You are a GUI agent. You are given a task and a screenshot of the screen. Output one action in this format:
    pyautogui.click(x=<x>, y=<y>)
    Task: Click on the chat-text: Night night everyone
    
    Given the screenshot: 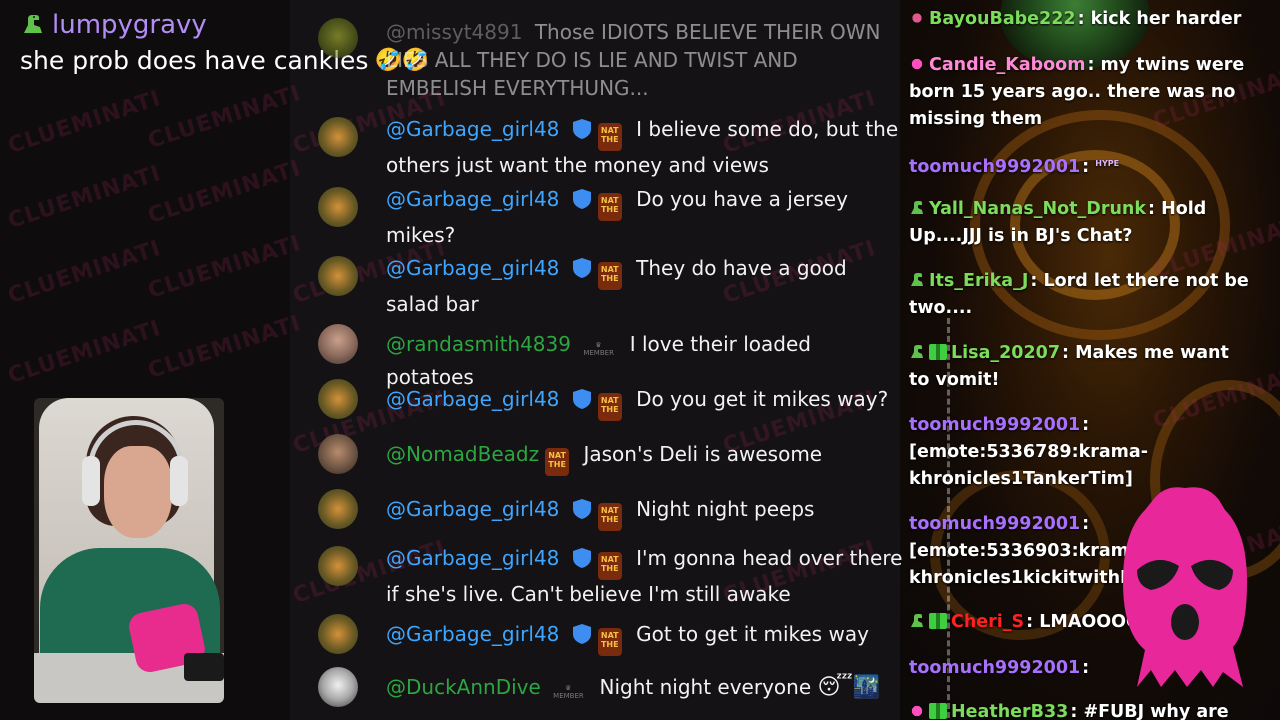 What is the action you would take?
    pyautogui.click(x=705, y=687)
    